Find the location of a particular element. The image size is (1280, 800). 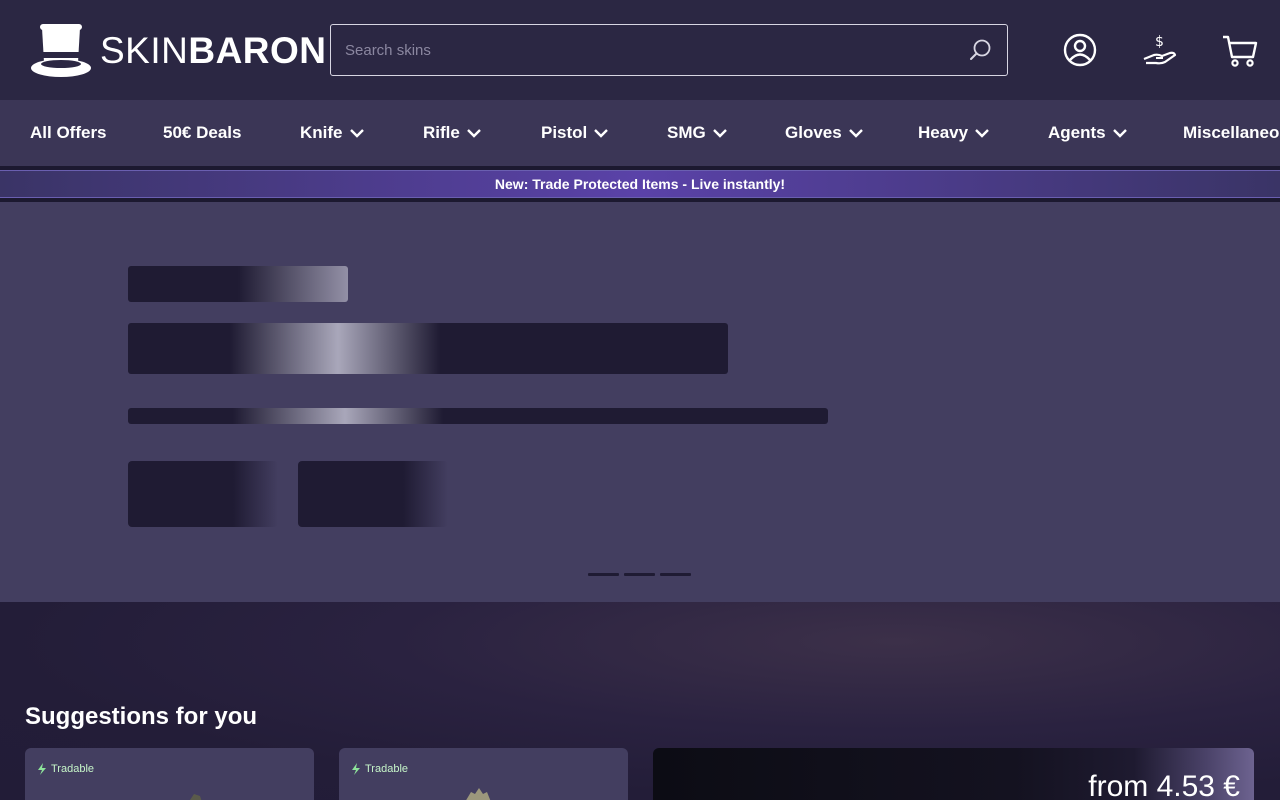

skeleton-button-primary is located at coordinates (203, 494).